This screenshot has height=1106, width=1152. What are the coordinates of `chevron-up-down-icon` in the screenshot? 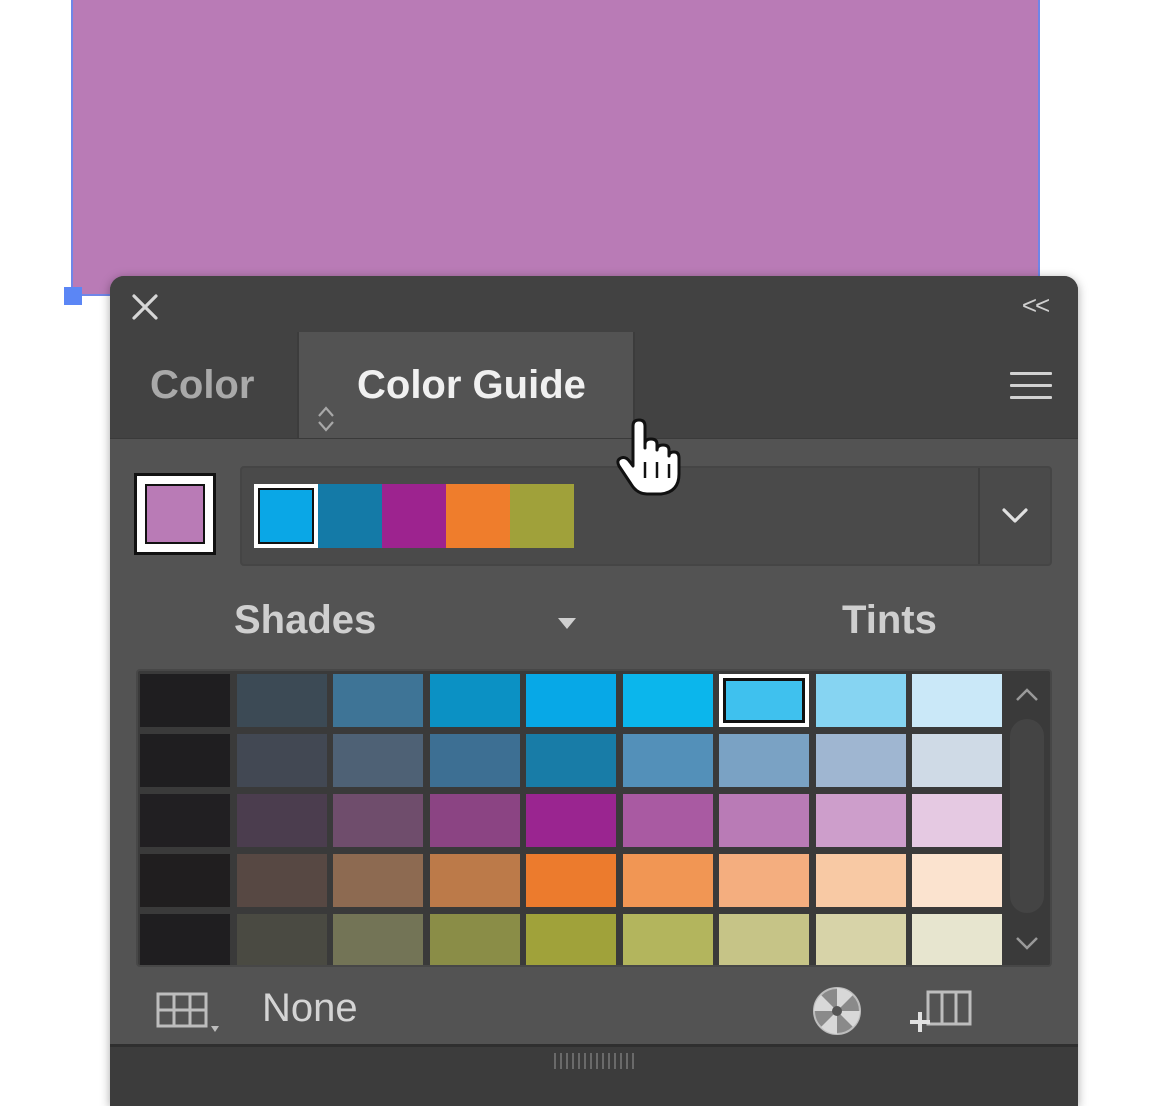 It's located at (326, 401).